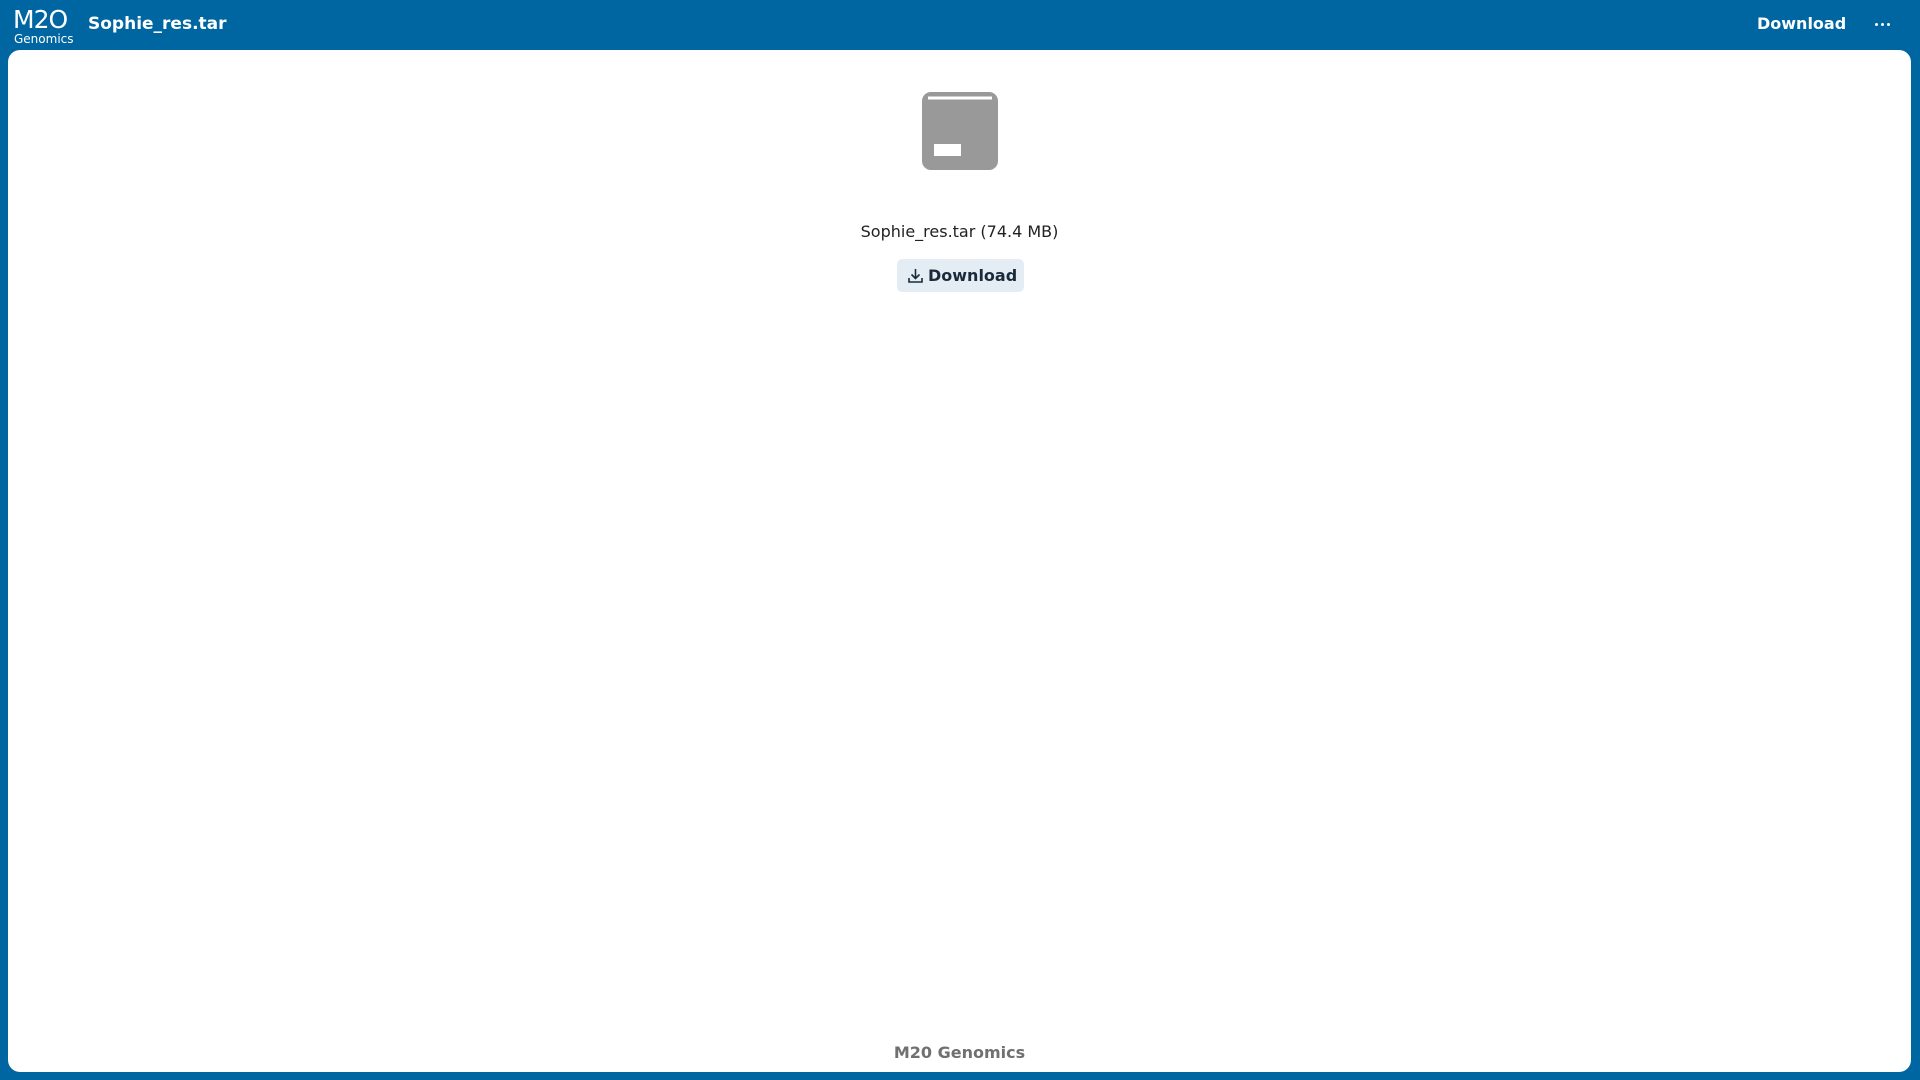 The height and width of the screenshot is (1080, 1920). What do you see at coordinates (157, 24) in the screenshot?
I see `page-title: Sophie_res.tar` at bounding box center [157, 24].